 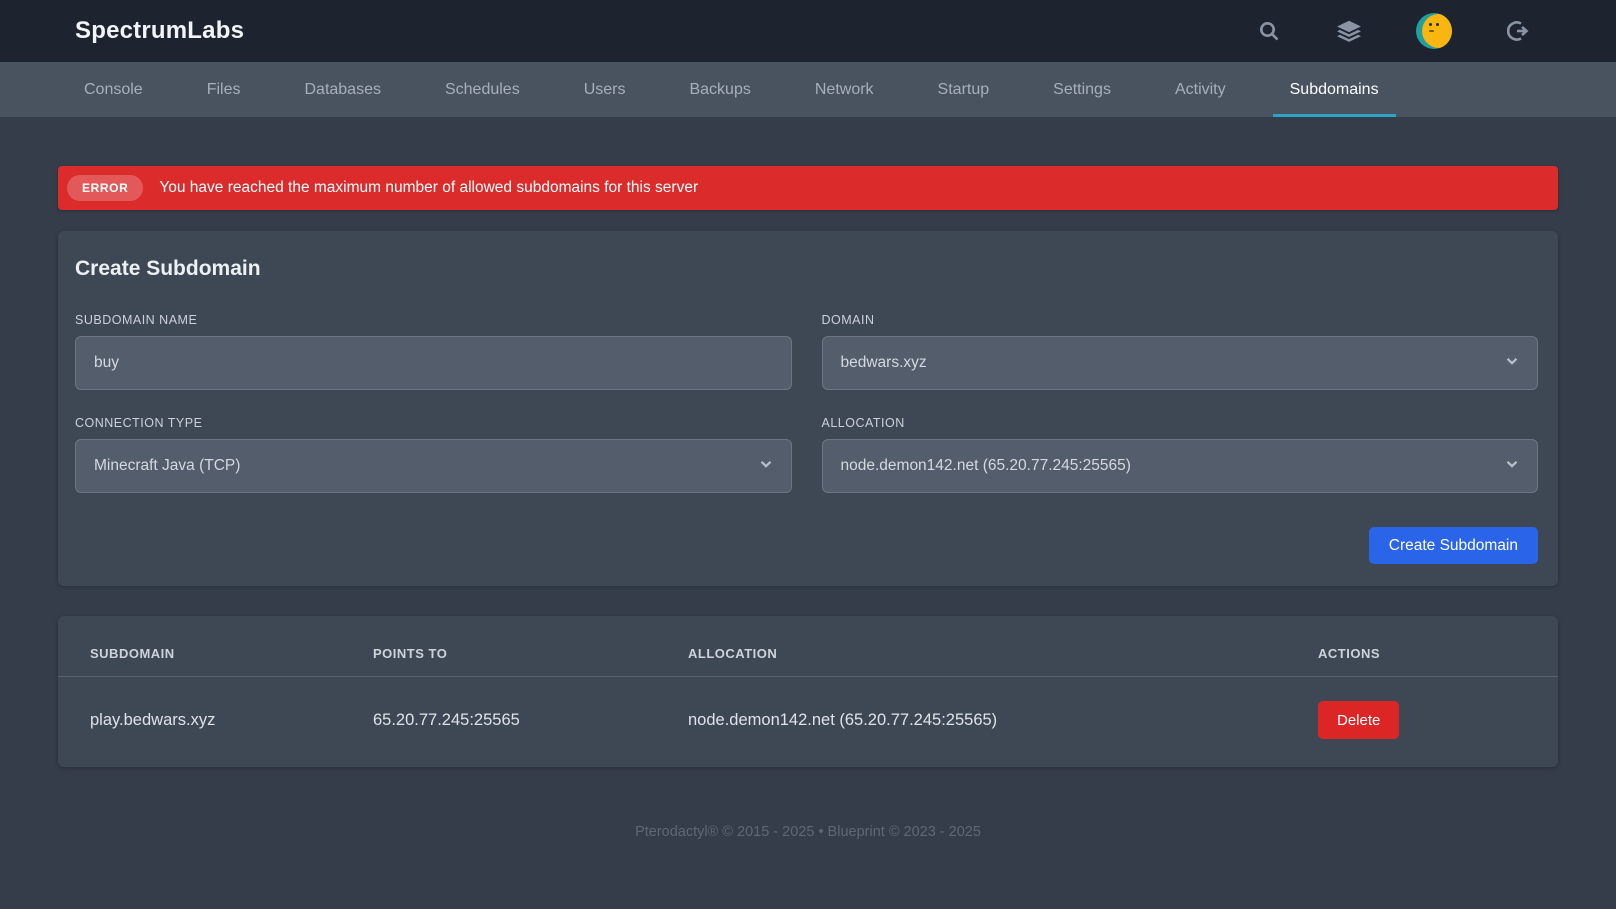 I want to click on tab-settings: Settings, so click(x=1082, y=89).